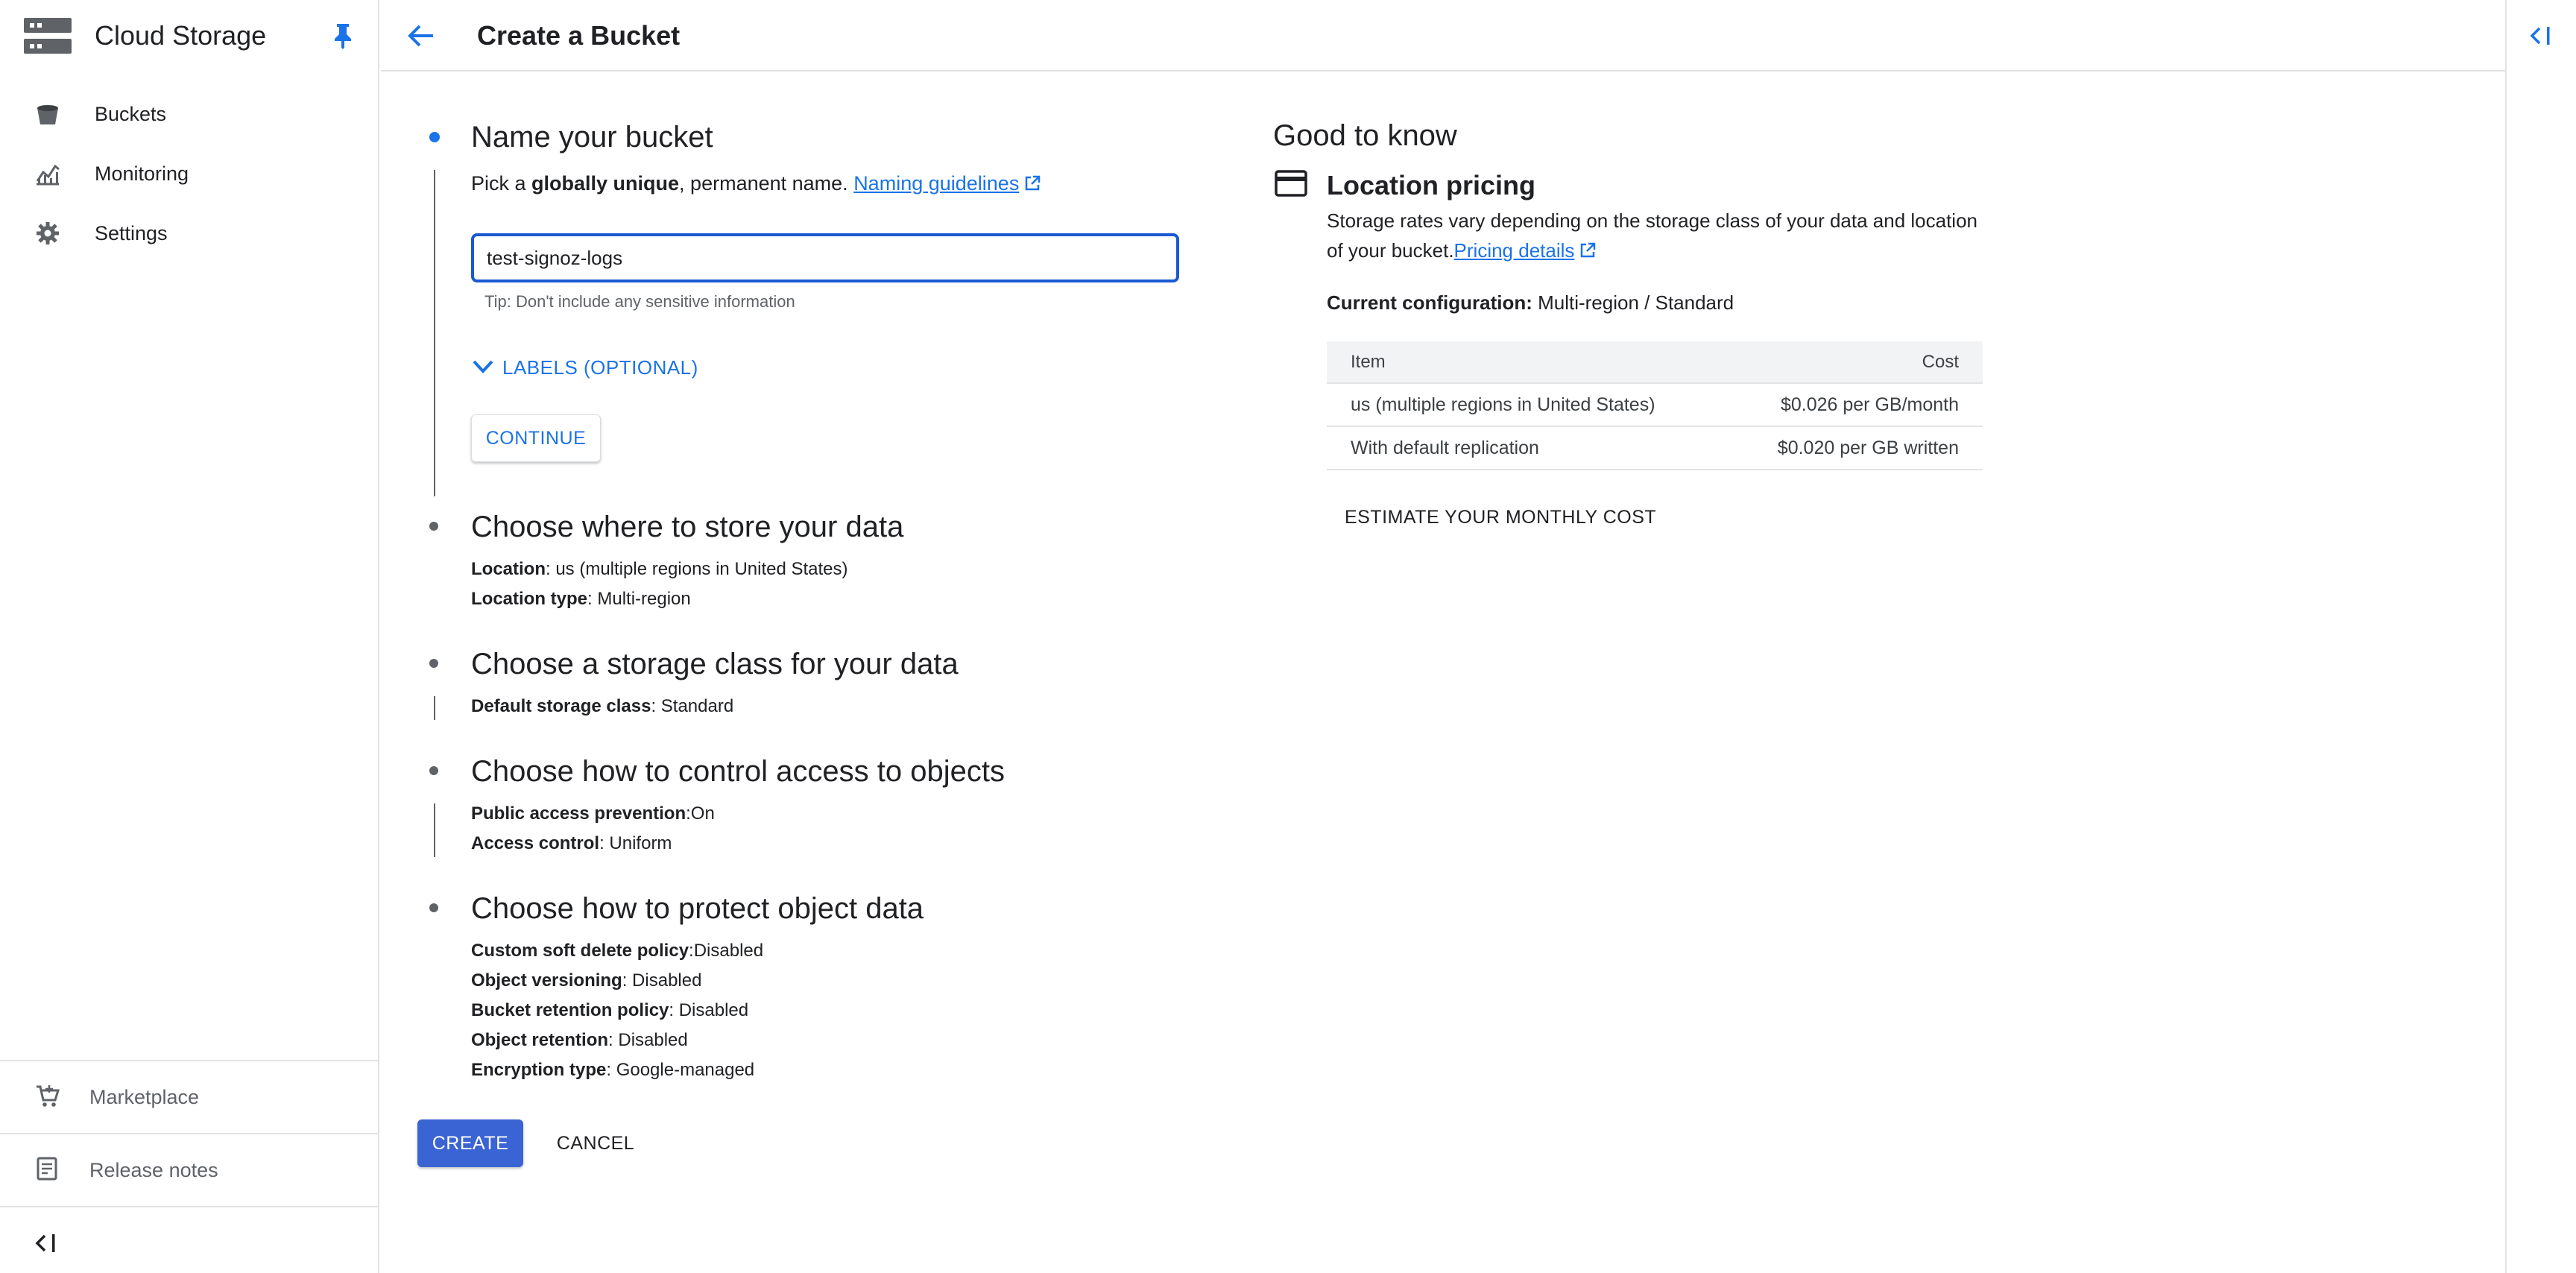  I want to click on hint-text: Pick a, so click(501, 183).